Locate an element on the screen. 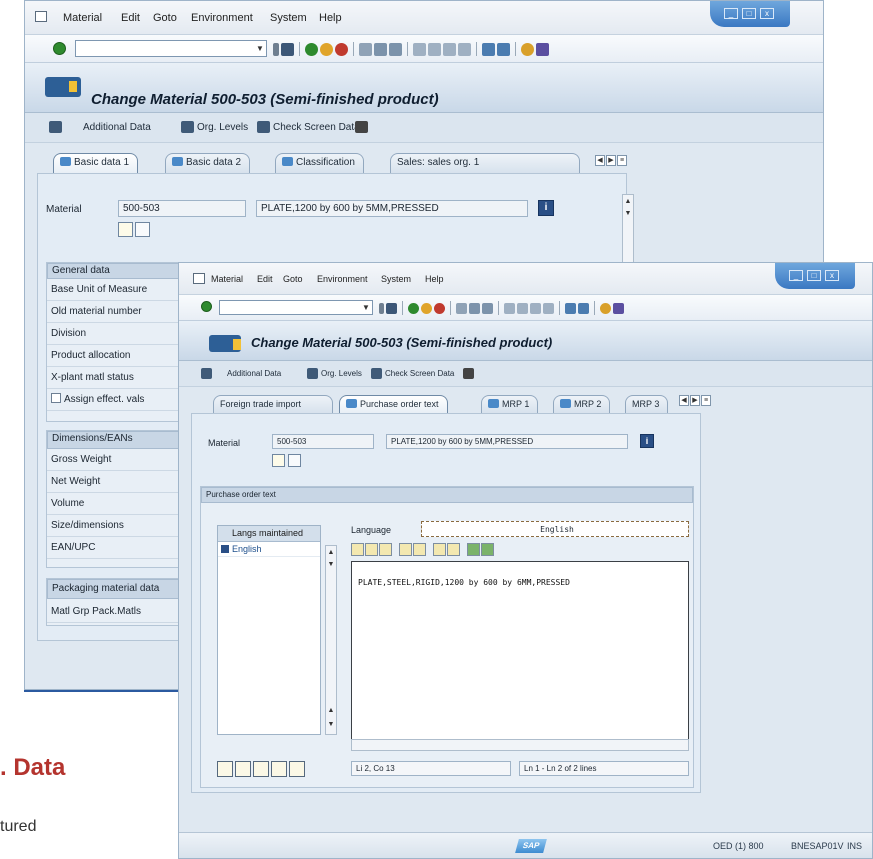  tab-mrp-2: MRP 2 is located at coordinates (582, 404).